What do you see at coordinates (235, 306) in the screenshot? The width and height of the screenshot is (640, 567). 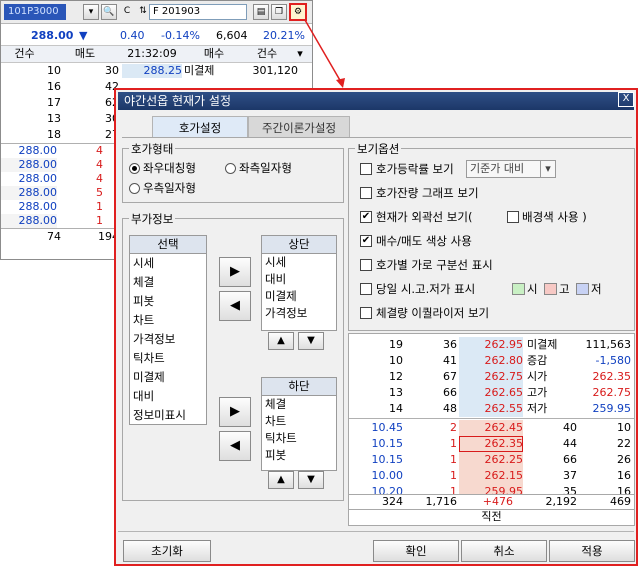 I see `remove-top-button: ◀` at bounding box center [235, 306].